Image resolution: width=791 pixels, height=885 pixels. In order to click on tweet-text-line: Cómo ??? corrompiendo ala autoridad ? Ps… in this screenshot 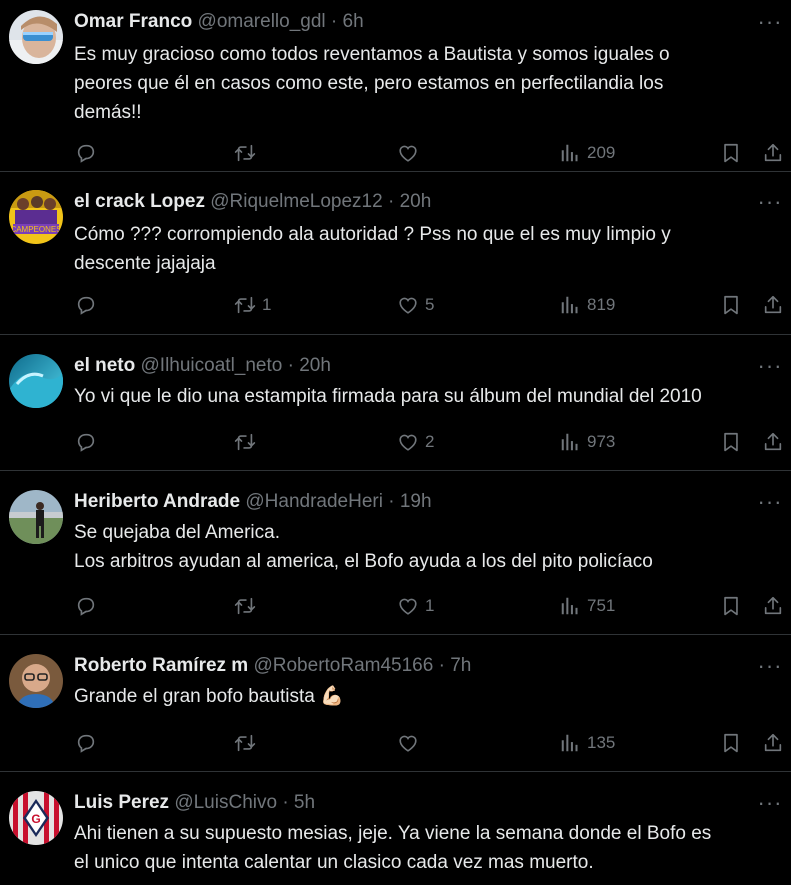, I will do `click(372, 234)`.